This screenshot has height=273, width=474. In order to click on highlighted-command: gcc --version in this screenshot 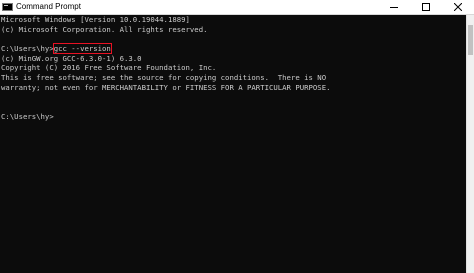, I will do `click(82, 49)`.